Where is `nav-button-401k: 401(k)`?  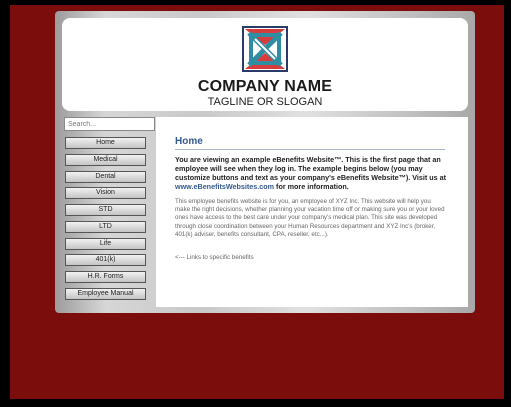 nav-button-401k: 401(k) is located at coordinates (105, 260).